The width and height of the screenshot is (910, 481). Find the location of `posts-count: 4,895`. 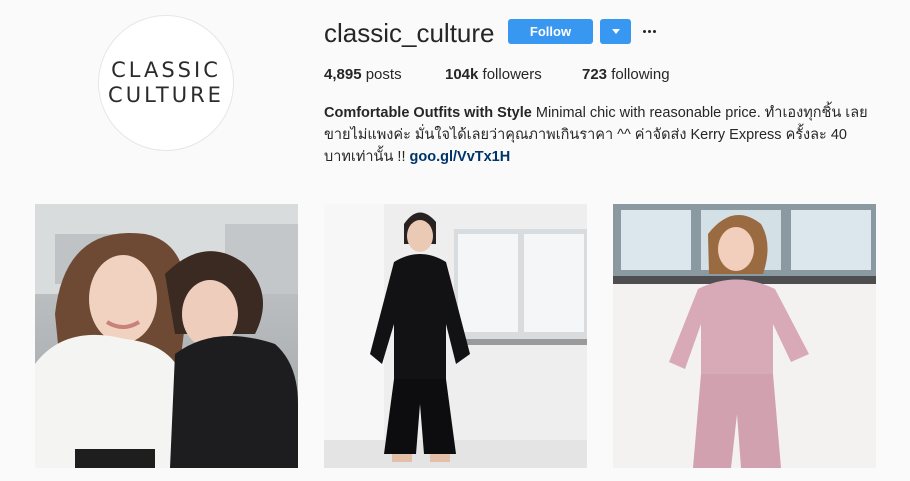

posts-count: 4,895 is located at coordinates (343, 74).